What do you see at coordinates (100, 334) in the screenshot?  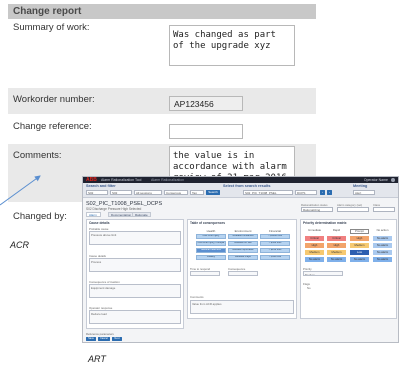 I see `reference-parameters-title: Reference parameters` at bounding box center [100, 334].